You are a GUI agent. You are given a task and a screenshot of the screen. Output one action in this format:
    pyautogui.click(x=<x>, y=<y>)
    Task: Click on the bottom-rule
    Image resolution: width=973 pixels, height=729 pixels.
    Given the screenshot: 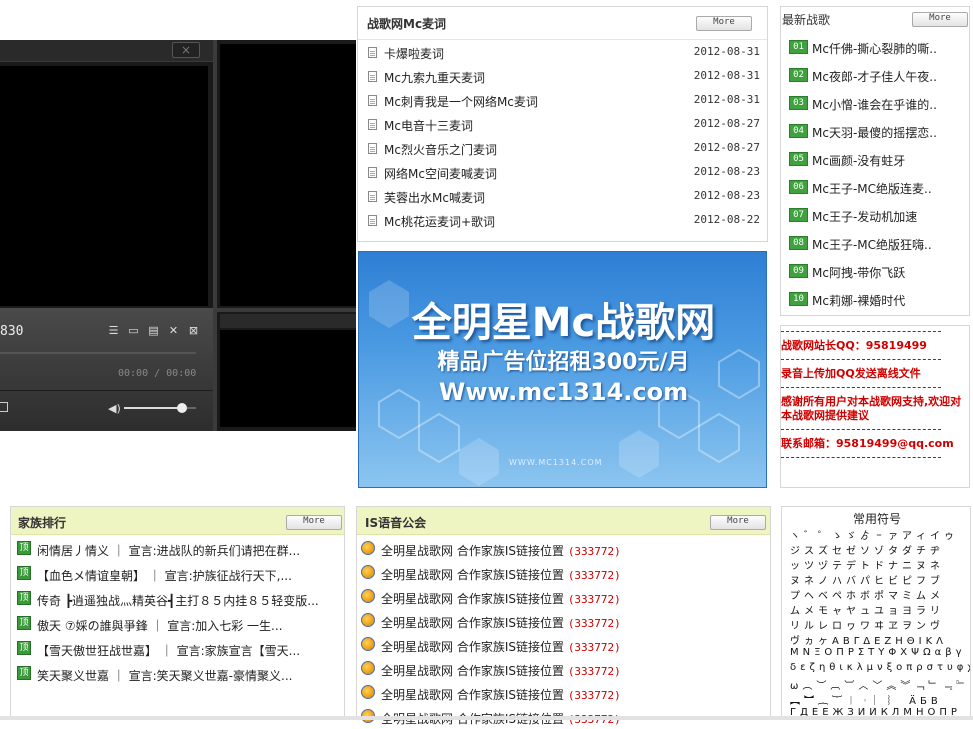 What is the action you would take?
    pyautogui.click(x=486, y=718)
    